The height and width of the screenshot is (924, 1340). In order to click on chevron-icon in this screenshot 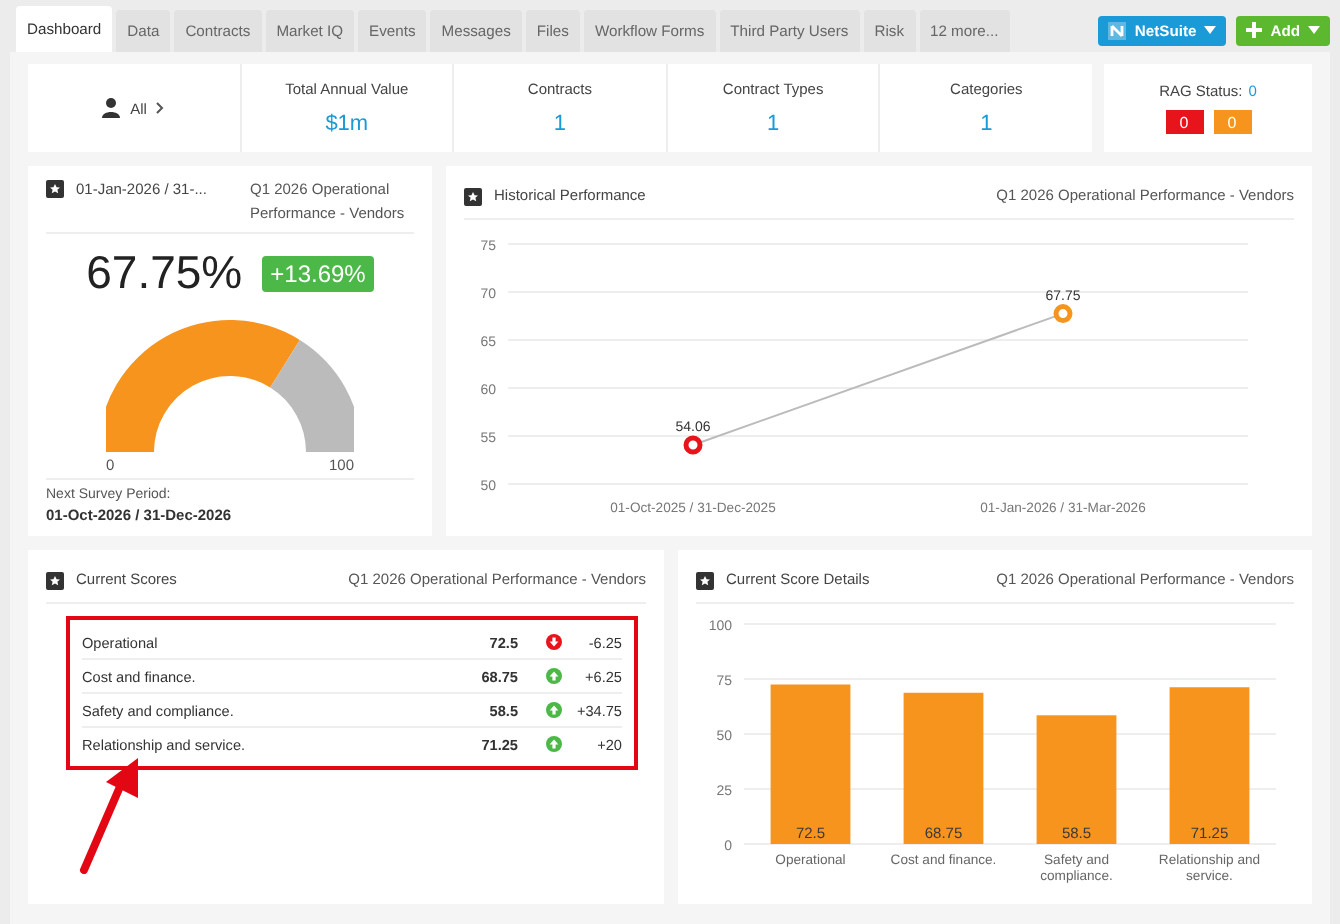, I will do `click(160, 108)`.